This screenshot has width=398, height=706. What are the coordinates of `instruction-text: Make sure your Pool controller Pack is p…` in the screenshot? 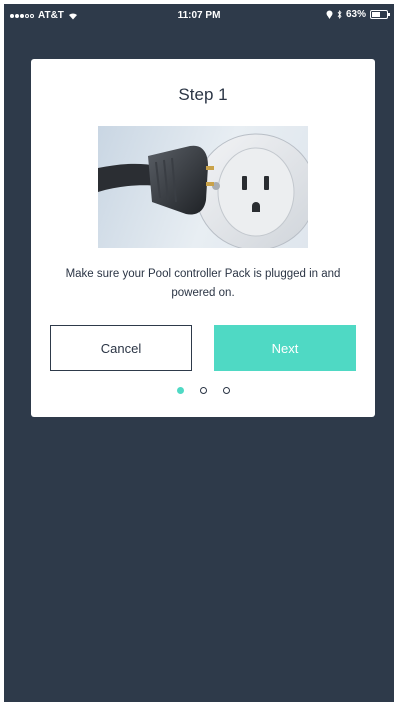 It's located at (203, 283).